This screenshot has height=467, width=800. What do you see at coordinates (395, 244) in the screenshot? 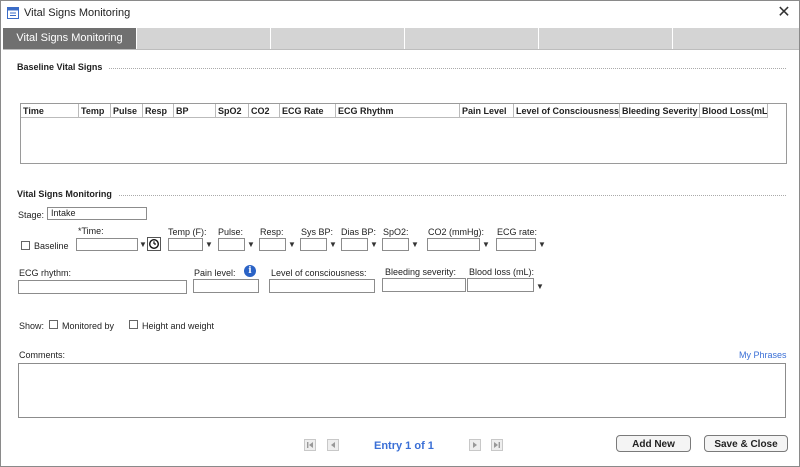
I see `spo2-input` at bounding box center [395, 244].